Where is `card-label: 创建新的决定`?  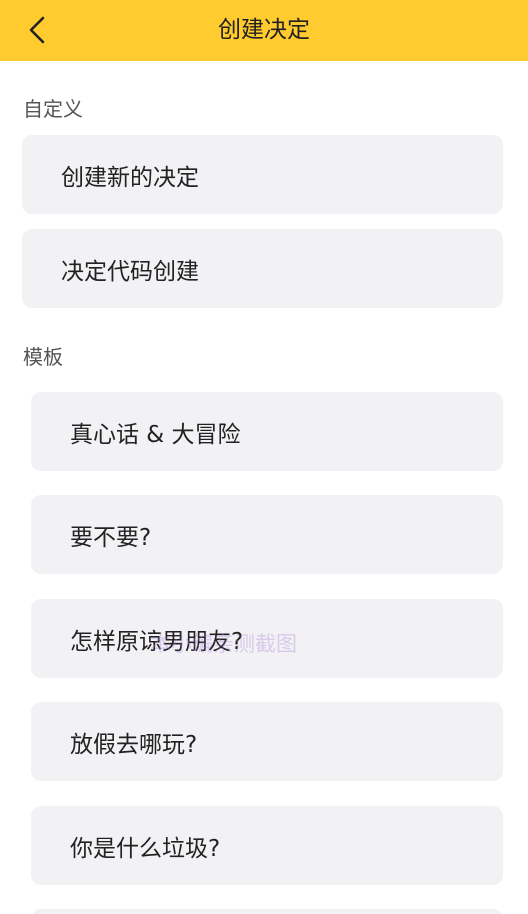
card-label: 创建新的决定 is located at coordinates (130, 177).